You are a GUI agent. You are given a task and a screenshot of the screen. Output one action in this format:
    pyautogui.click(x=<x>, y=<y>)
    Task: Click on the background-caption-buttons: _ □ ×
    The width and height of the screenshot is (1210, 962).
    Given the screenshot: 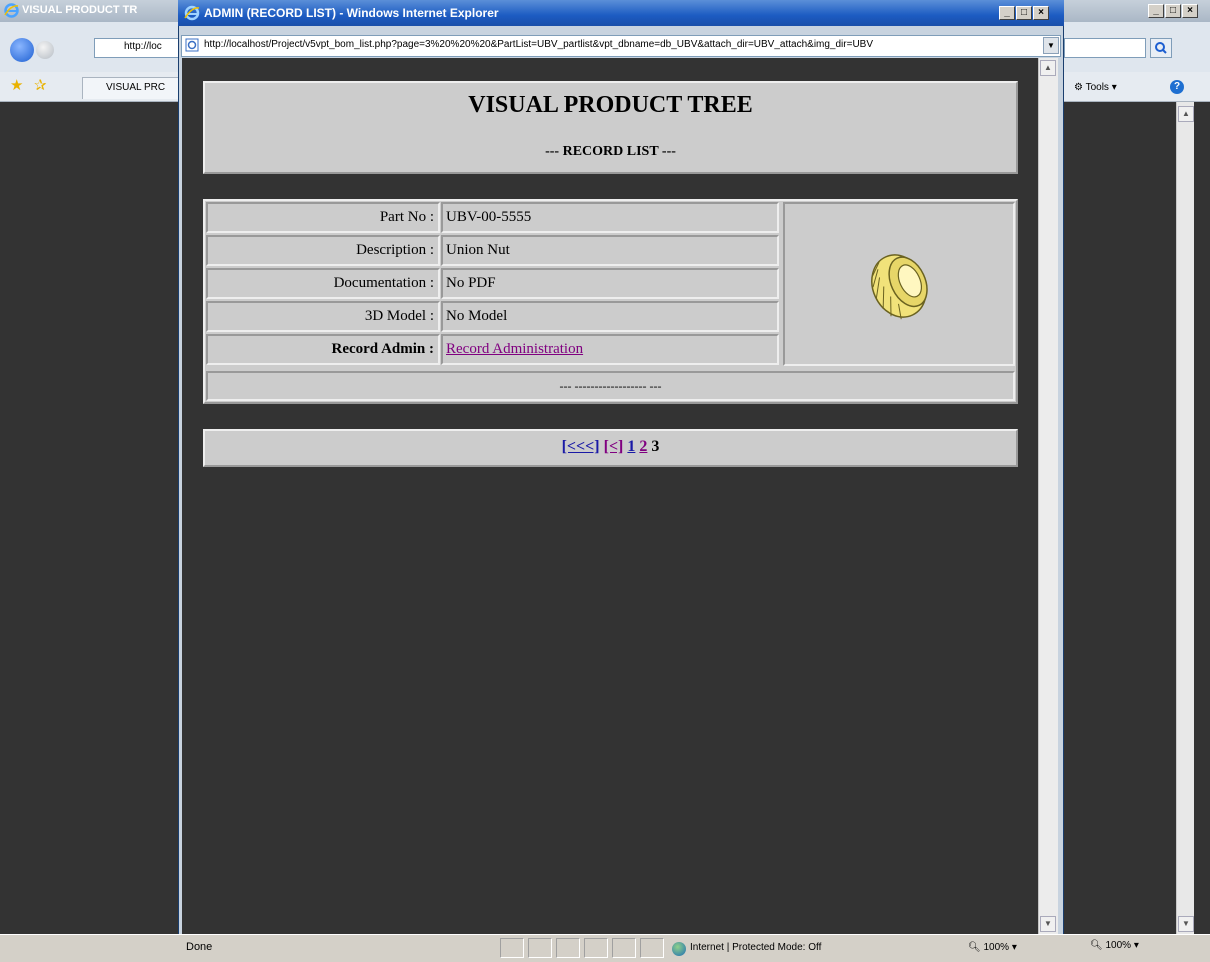 What is the action you would take?
    pyautogui.click(x=1173, y=11)
    